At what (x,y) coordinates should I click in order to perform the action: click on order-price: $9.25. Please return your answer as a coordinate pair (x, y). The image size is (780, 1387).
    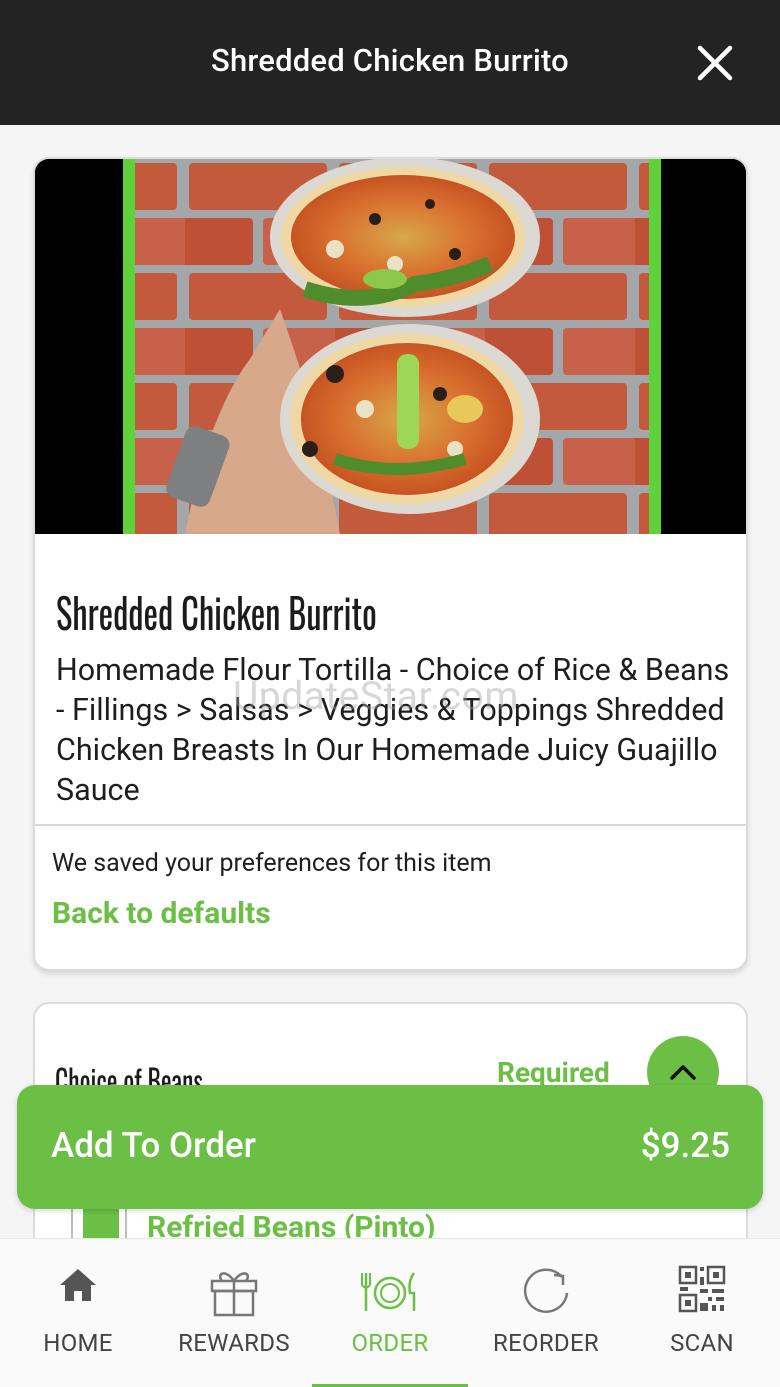
    Looking at the image, I should click on (685, 1145).